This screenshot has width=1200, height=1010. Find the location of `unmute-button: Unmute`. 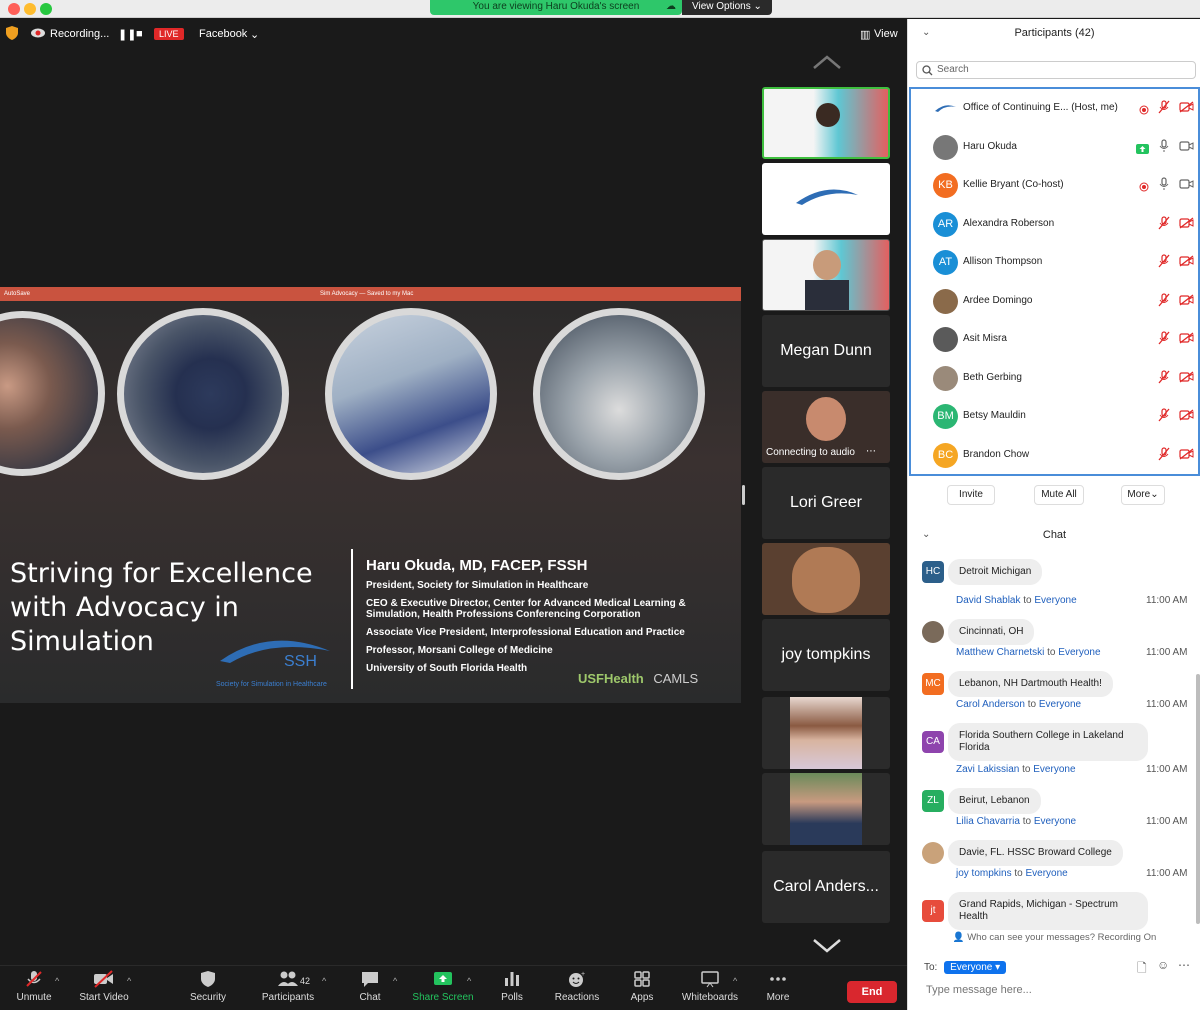

unmute-button: Unmute is located at coordinates (37, 986).